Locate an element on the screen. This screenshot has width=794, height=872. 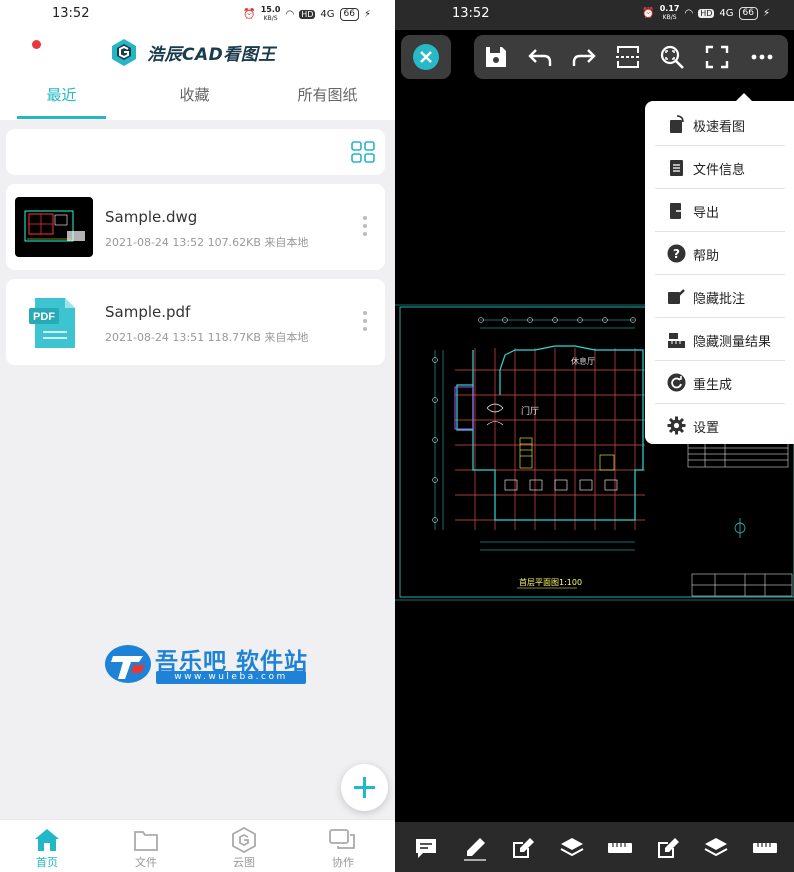
help-icon: ? is located at coordinates (676, 253).